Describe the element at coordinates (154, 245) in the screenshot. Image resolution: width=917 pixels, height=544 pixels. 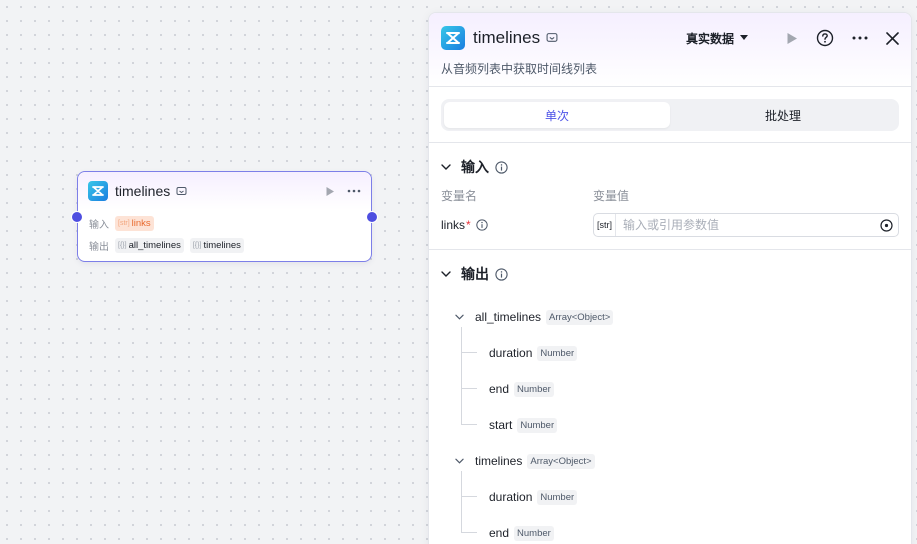
I see `output-param-name: all_timelines` at that location.